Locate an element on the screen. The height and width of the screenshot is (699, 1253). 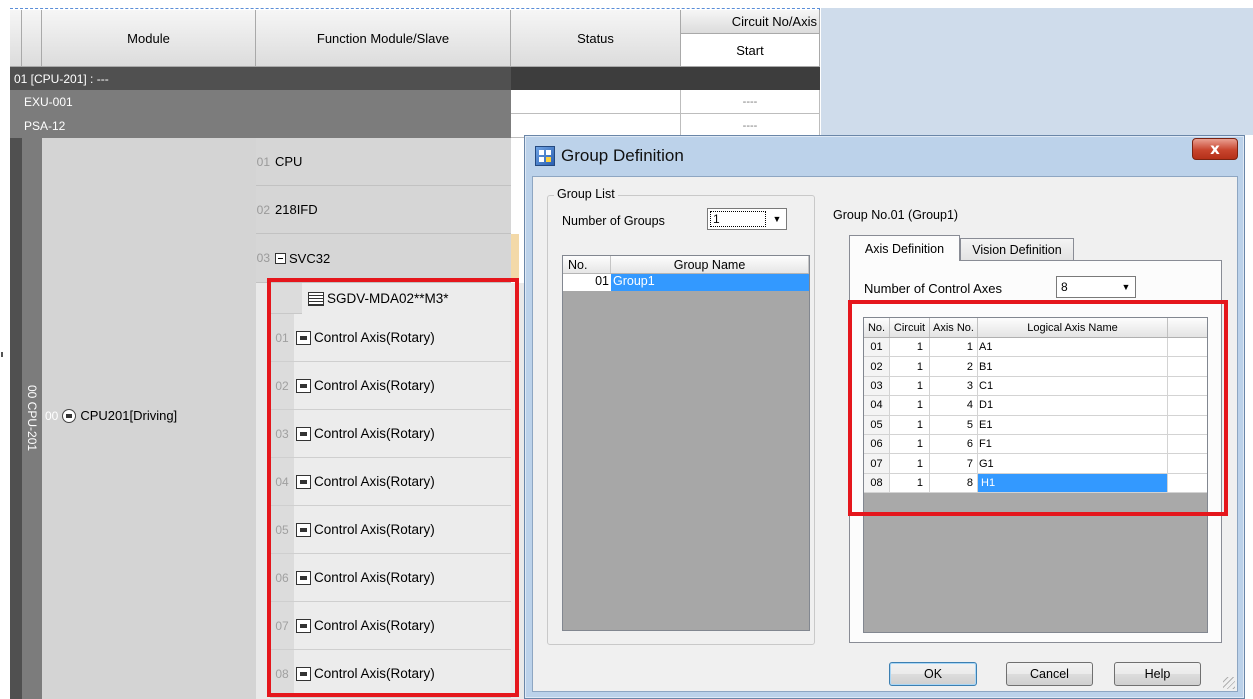
unit-row: EXU-001 is located at coordinates (260, 102).